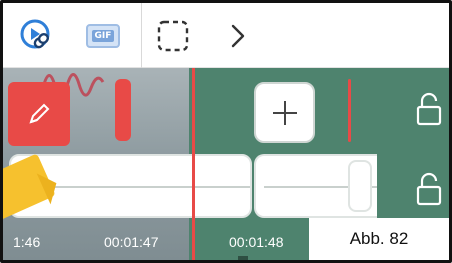  Describe the element at coordinates (256, 242) in the screenshot. I see `timestamp-label: 00:01:48` at that location.